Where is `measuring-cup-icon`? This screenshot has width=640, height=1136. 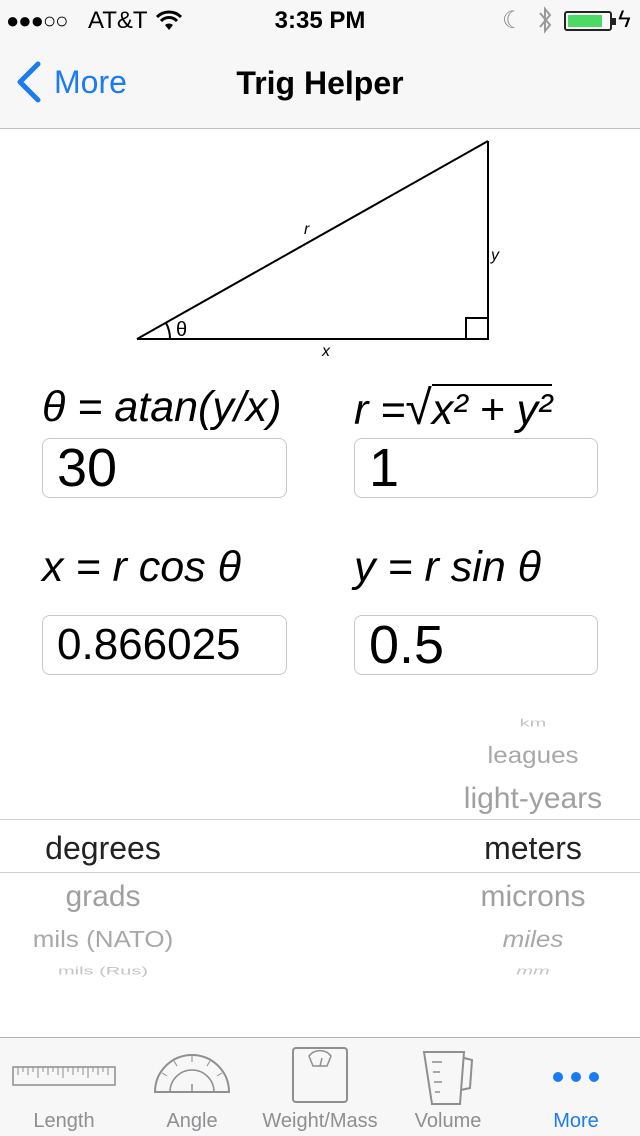
measuring-cup-icon is located at coordinates (448, 1078).